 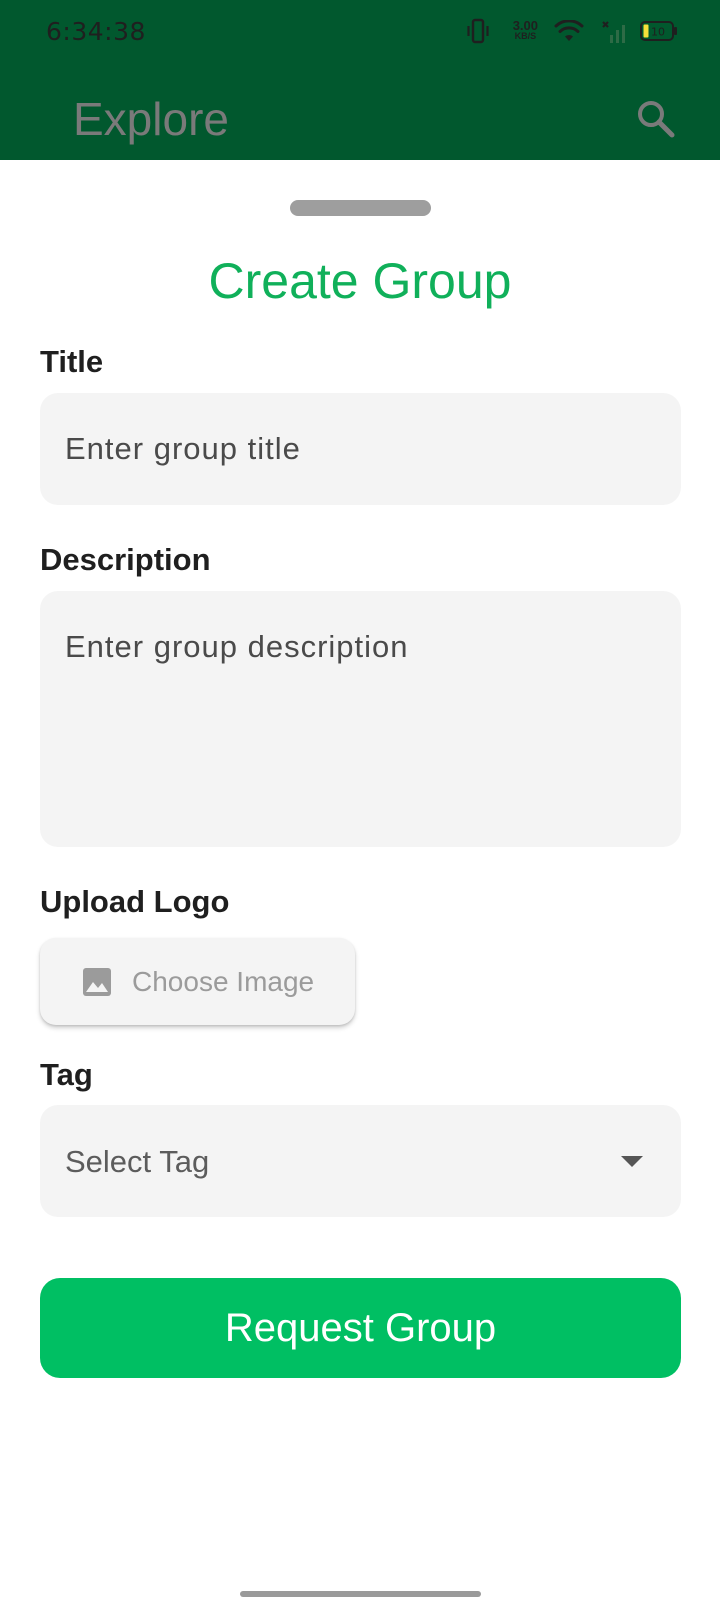 What do you see at coordinates (135, 901) in the screenshot?
I see `upload-logo-label: Upload Logo` at bounding box center [135, 901].